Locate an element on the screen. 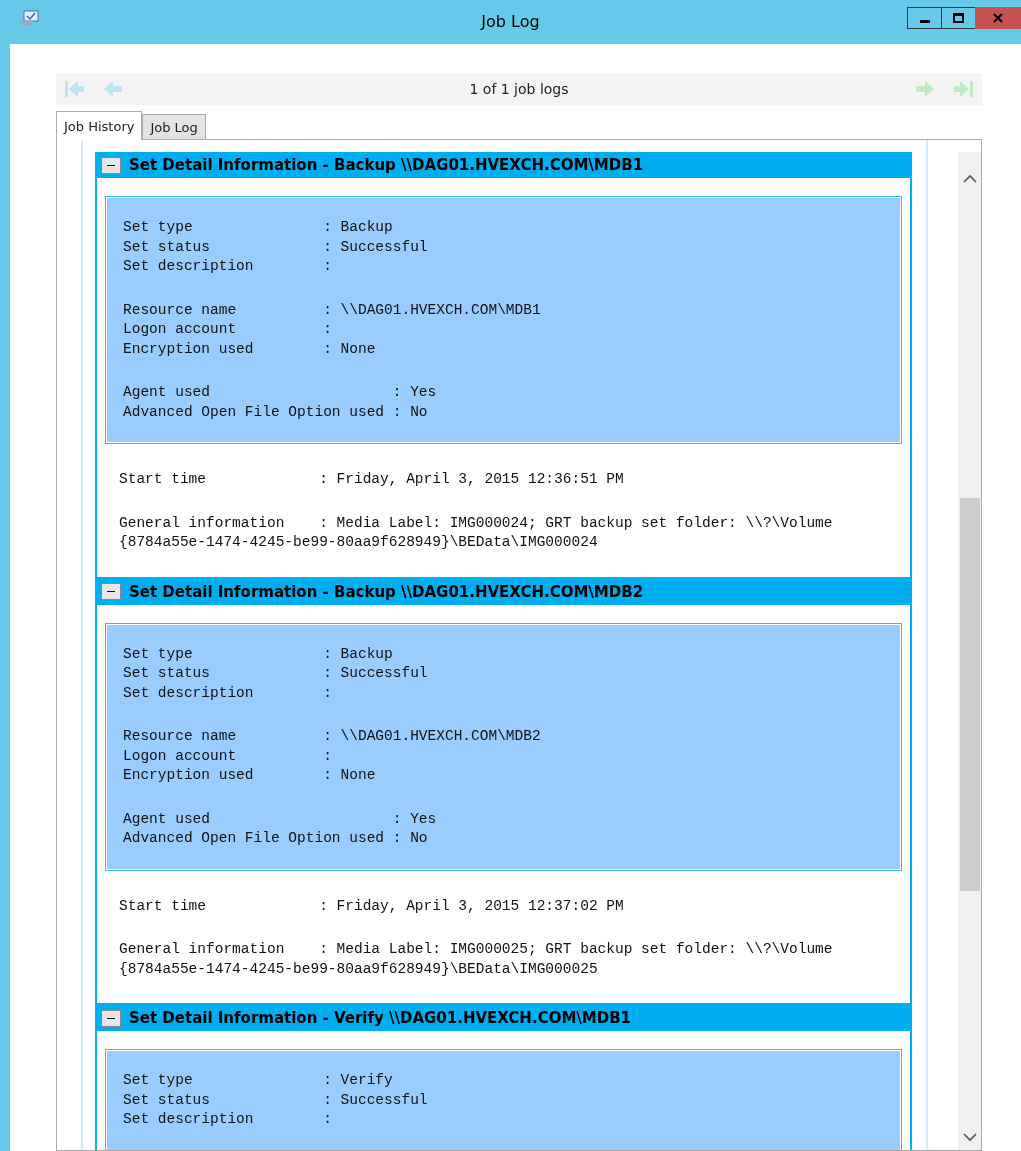 The height and width of the screenshot is (1151, 1021). maximize-button is located at coordinates (958, 18).